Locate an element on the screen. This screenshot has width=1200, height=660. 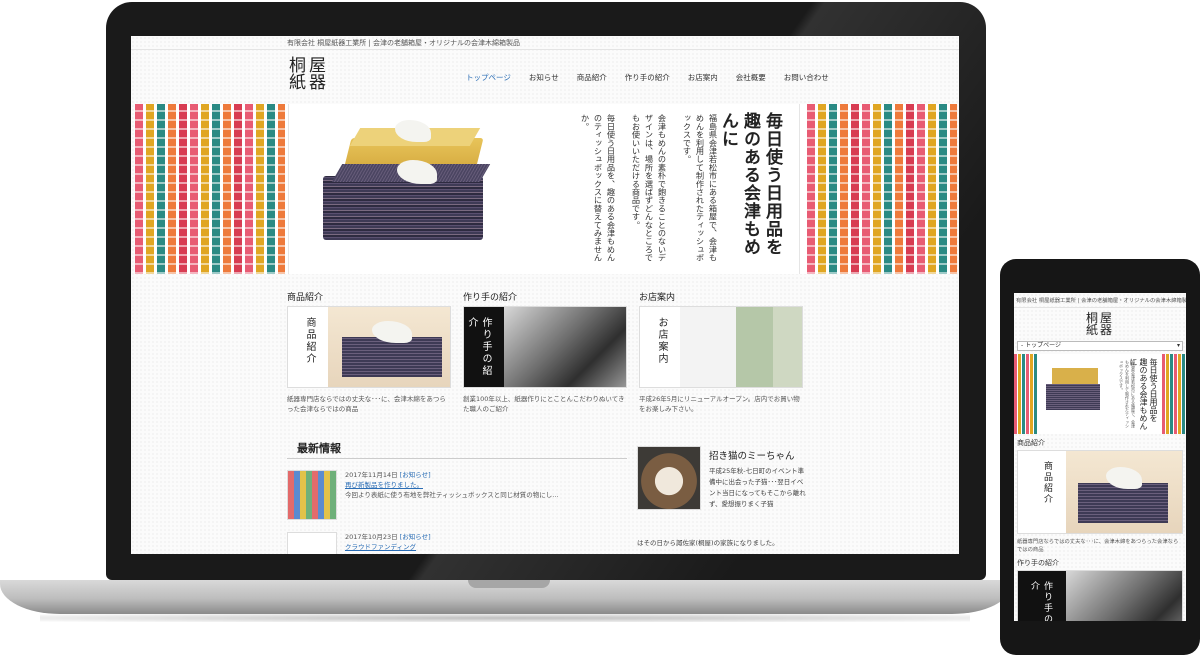
nav-item-products: 商品紹介 is located at coordinates (592, 77).